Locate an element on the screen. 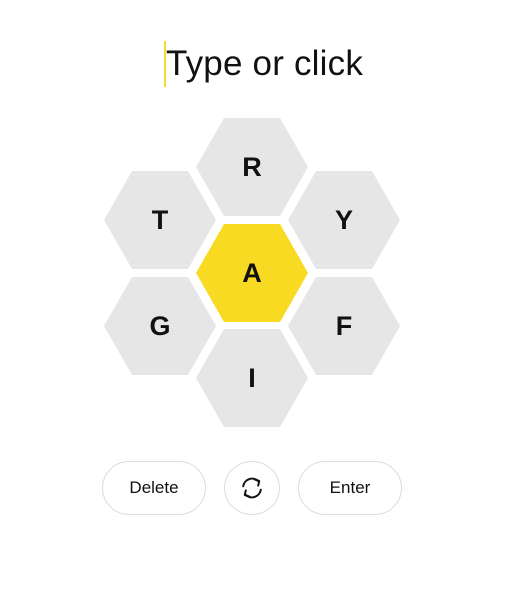  delete-button-label: Delete is located at coordinates (154, 487).